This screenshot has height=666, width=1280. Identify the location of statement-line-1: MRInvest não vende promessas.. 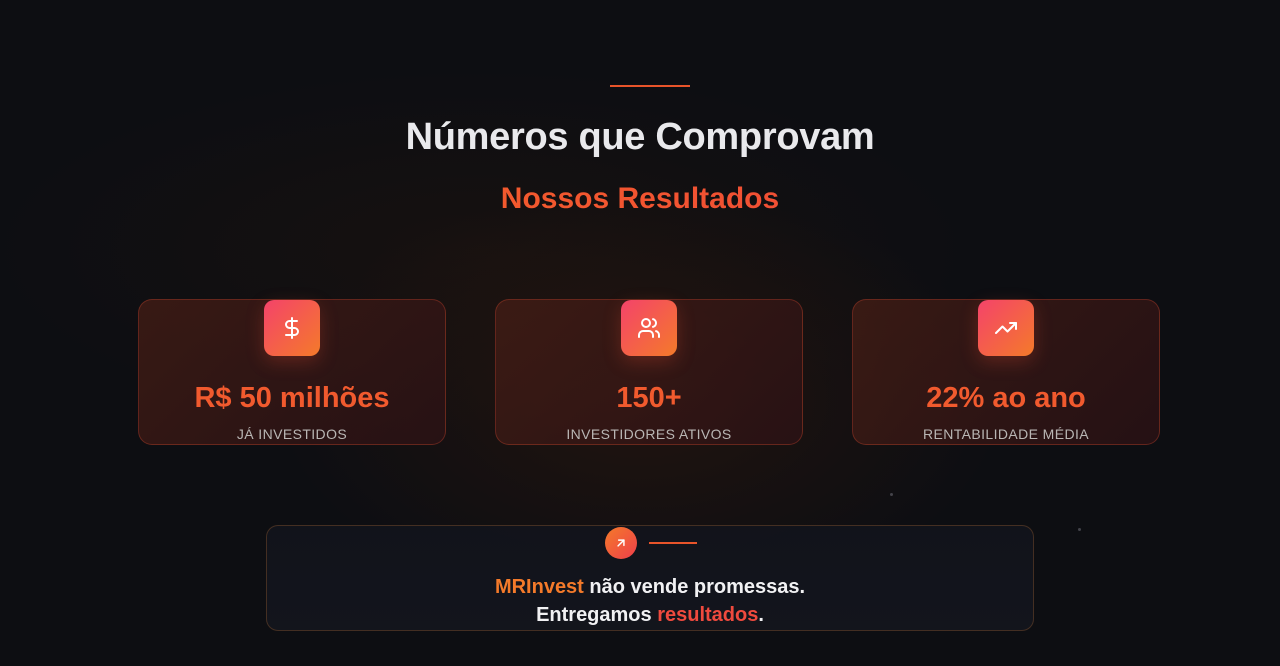
(650, 587).